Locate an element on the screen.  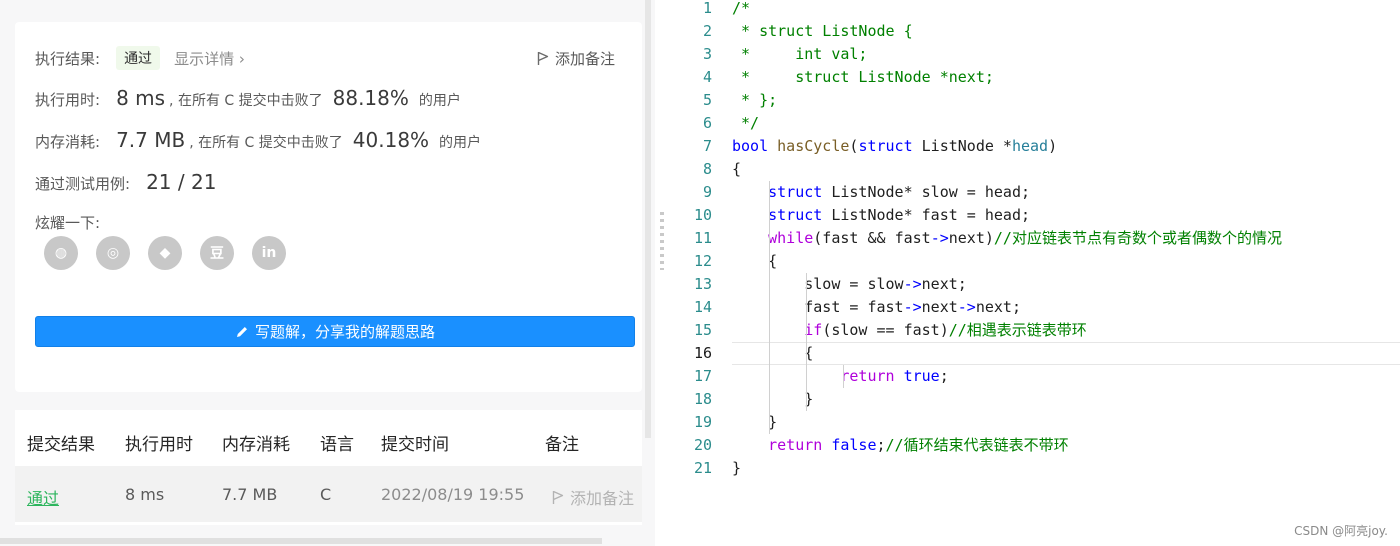
runtime-beat-text: , 在所有 C 提交中击败了 is located at coordinates (246, 101).